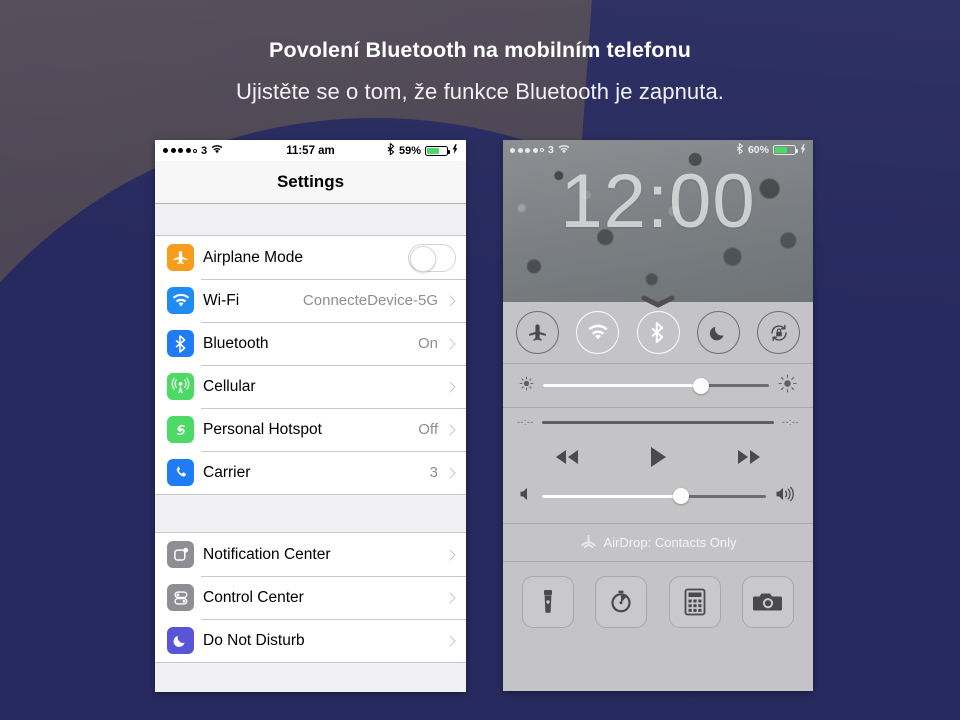 Image resolution: width=960 pixels, height=720 pixels. Describe the element at coordinates (428, 429) in the screenshot. I see `settings-row-value: Off` at that location.